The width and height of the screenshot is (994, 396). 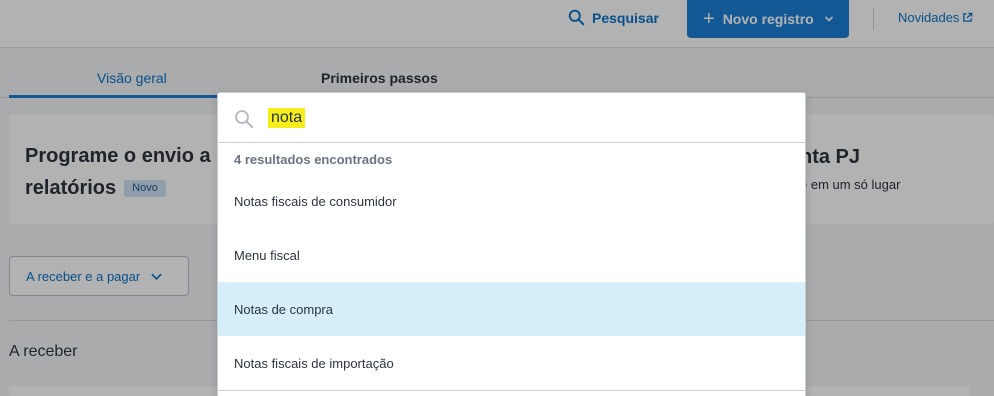 I want to click on search-icon, so click(x=244, y=119).